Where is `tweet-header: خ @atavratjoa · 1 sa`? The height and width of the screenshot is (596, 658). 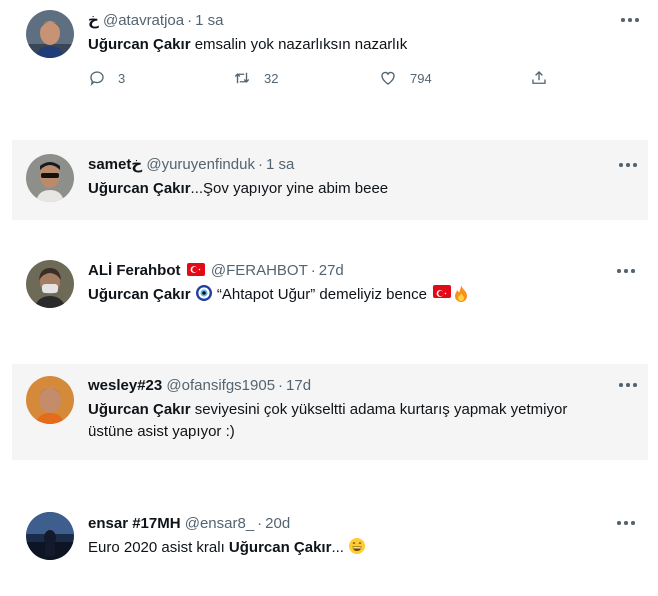 tweet-header: خ @atavratjoa · 1 sa is located at coordinates (155, 21).